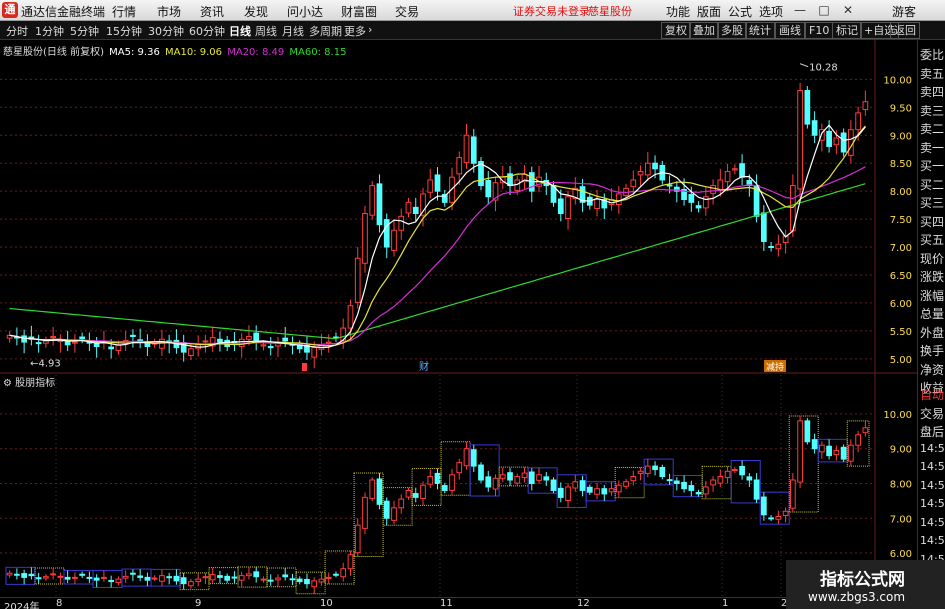  I want to click on side-label: 卖一, so click(932, 147).